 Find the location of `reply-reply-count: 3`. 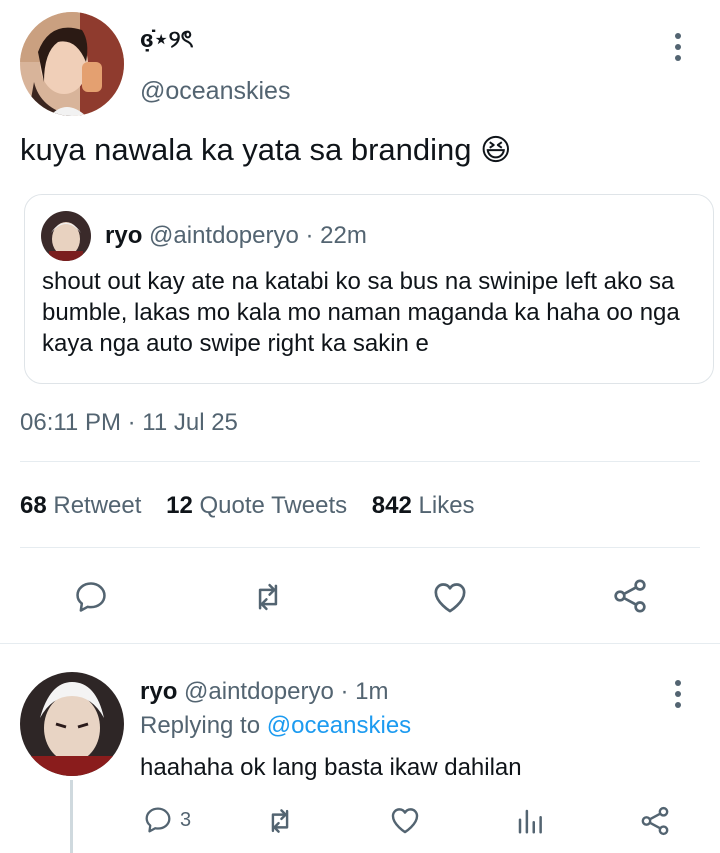

reply-reply-count: 3 is located at coordinates (186, 819).